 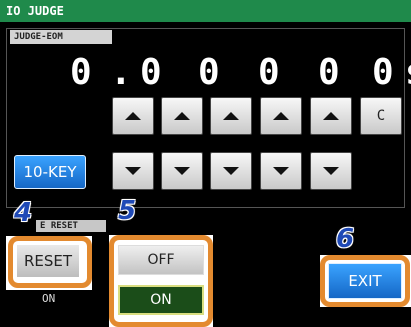 I want to click on window-title: IO JUDGE, so click(x=205, y=11).